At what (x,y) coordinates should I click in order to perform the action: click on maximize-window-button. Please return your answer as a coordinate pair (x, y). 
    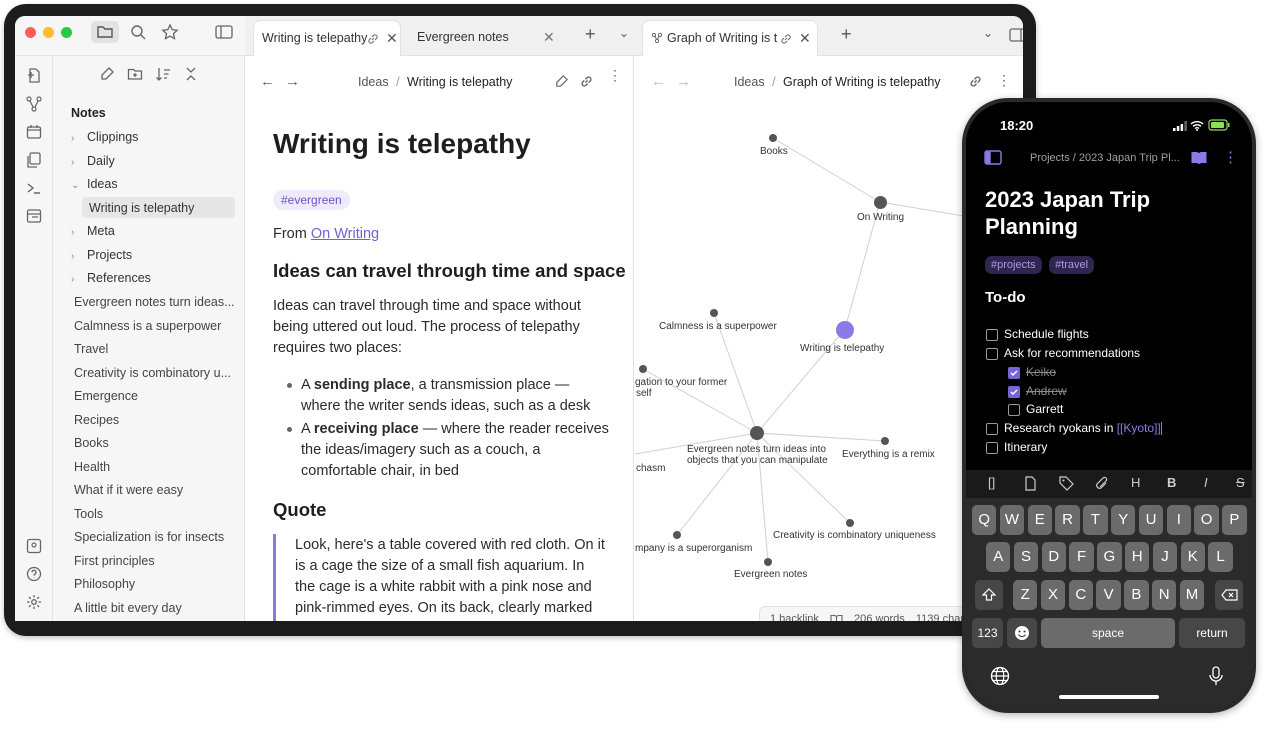
    Looking at the image, I should click on (66, 32).